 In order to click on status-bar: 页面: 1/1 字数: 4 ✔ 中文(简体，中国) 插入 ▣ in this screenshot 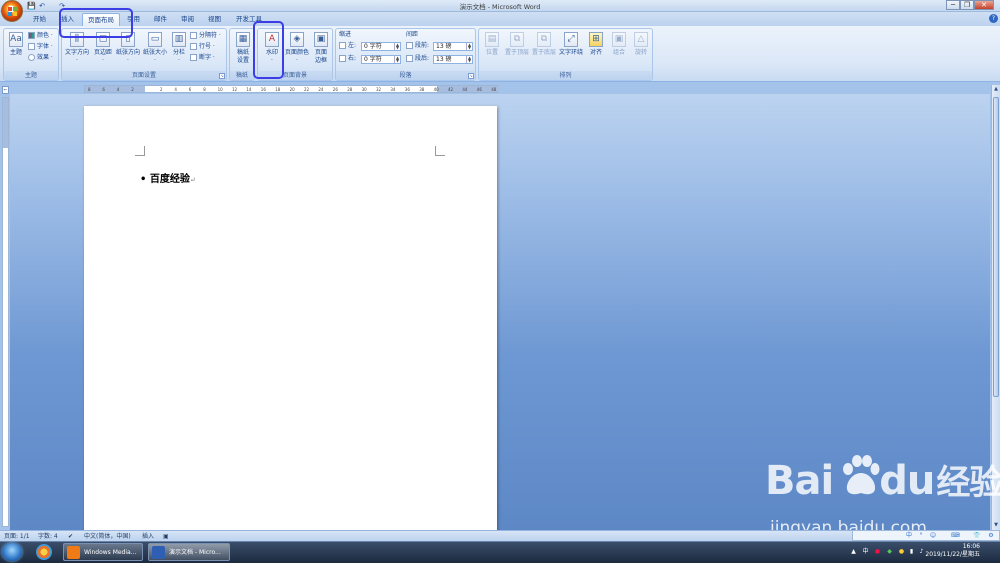, I will do `click(500, 535)`.